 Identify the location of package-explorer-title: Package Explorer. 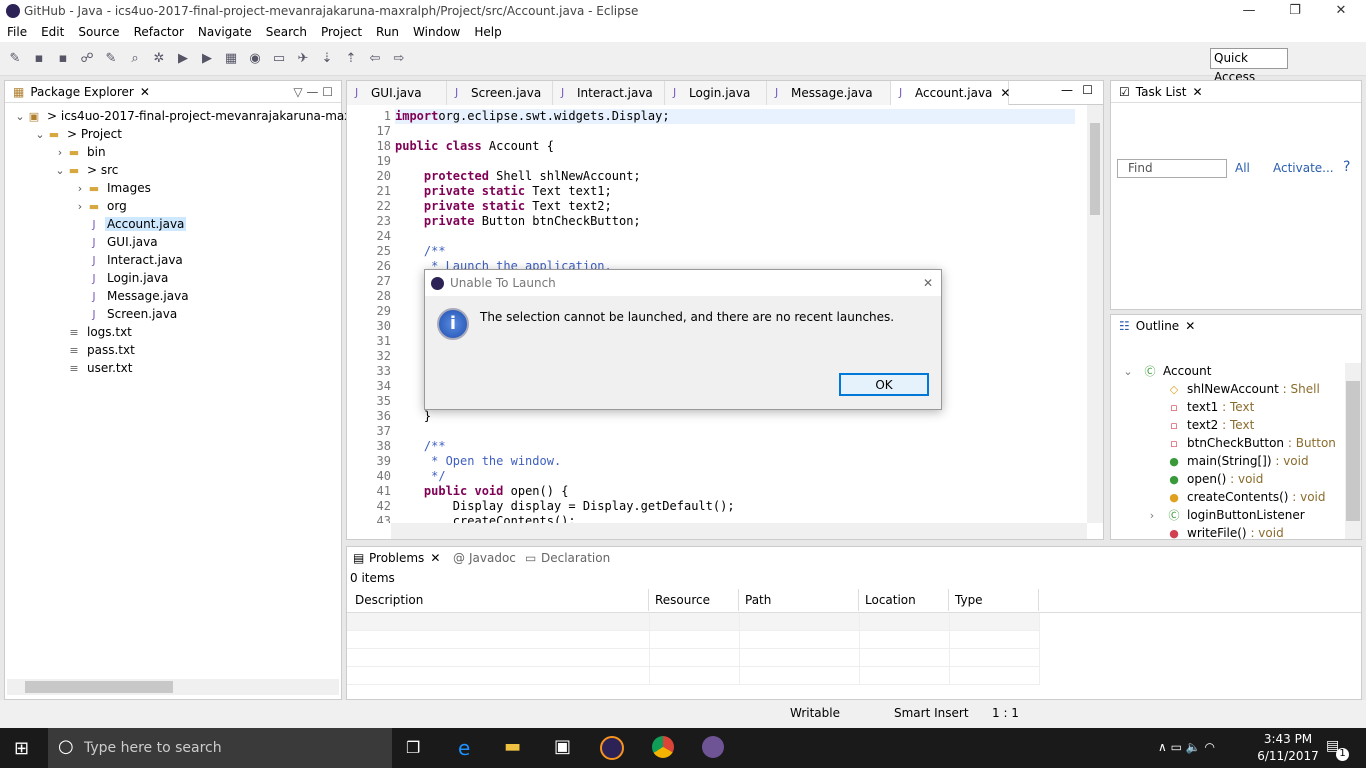
(82, 92).